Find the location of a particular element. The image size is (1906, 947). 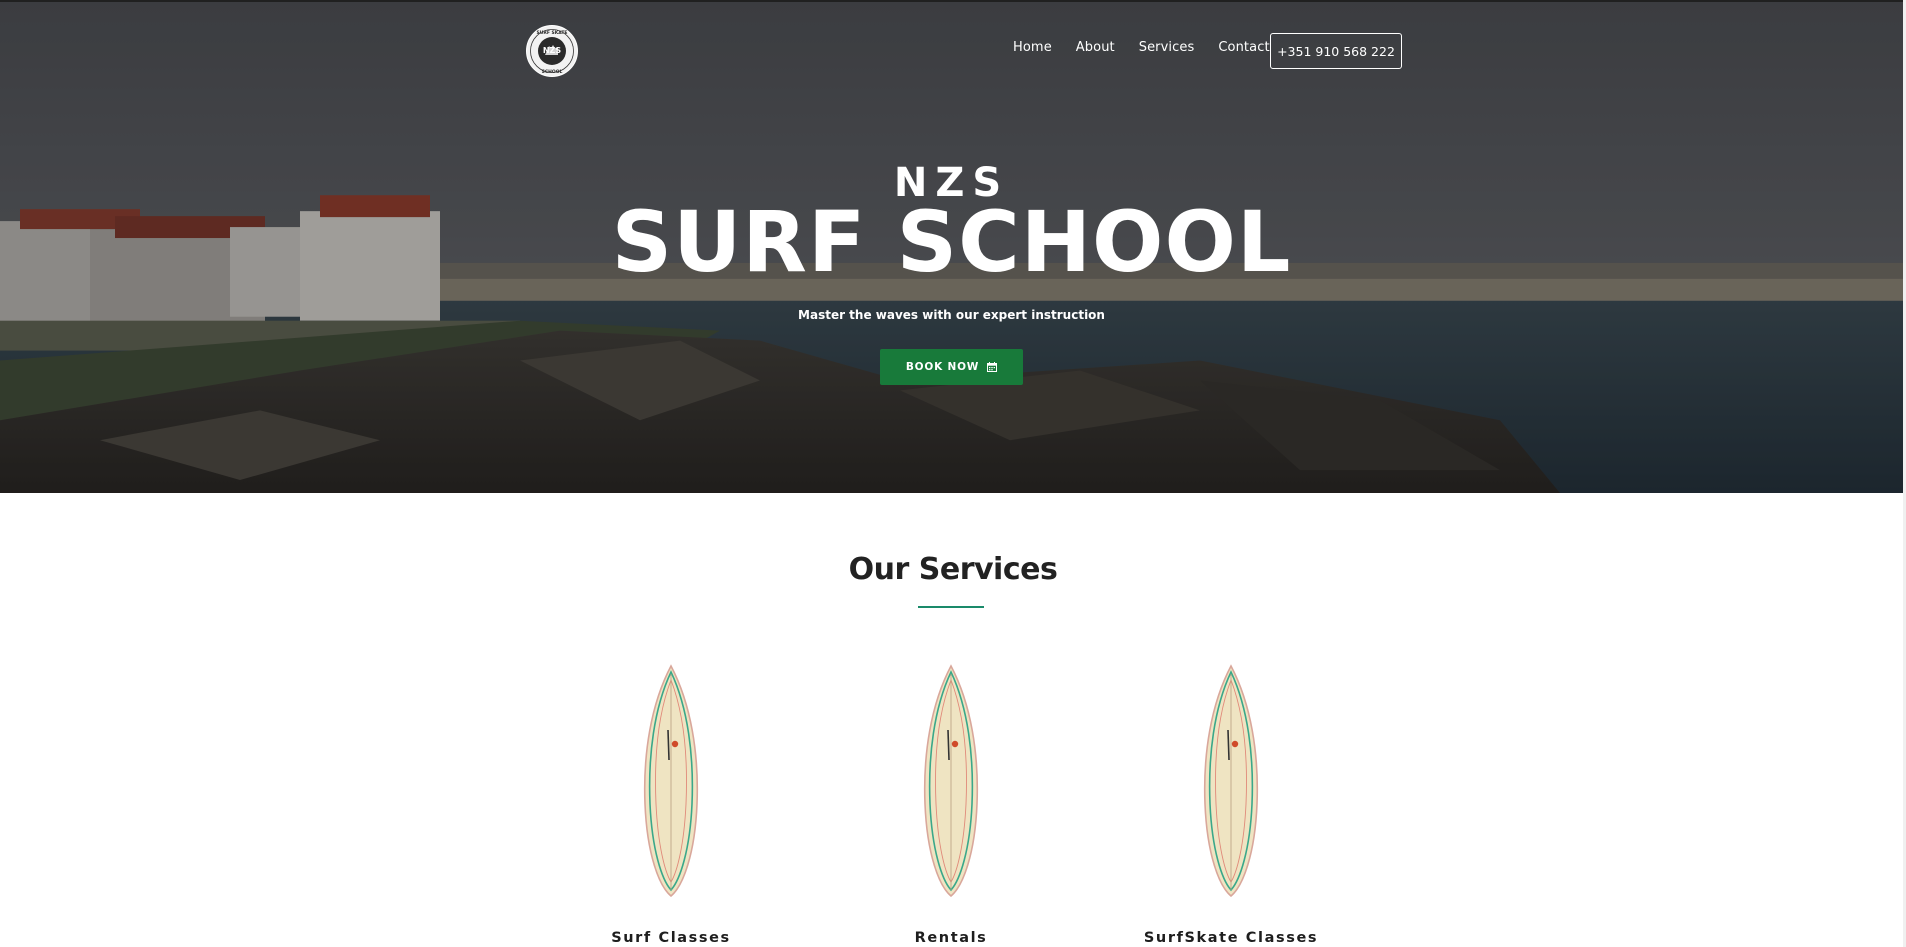

service-label: SurfSkate Classes is located at coordinates (1231, 938).